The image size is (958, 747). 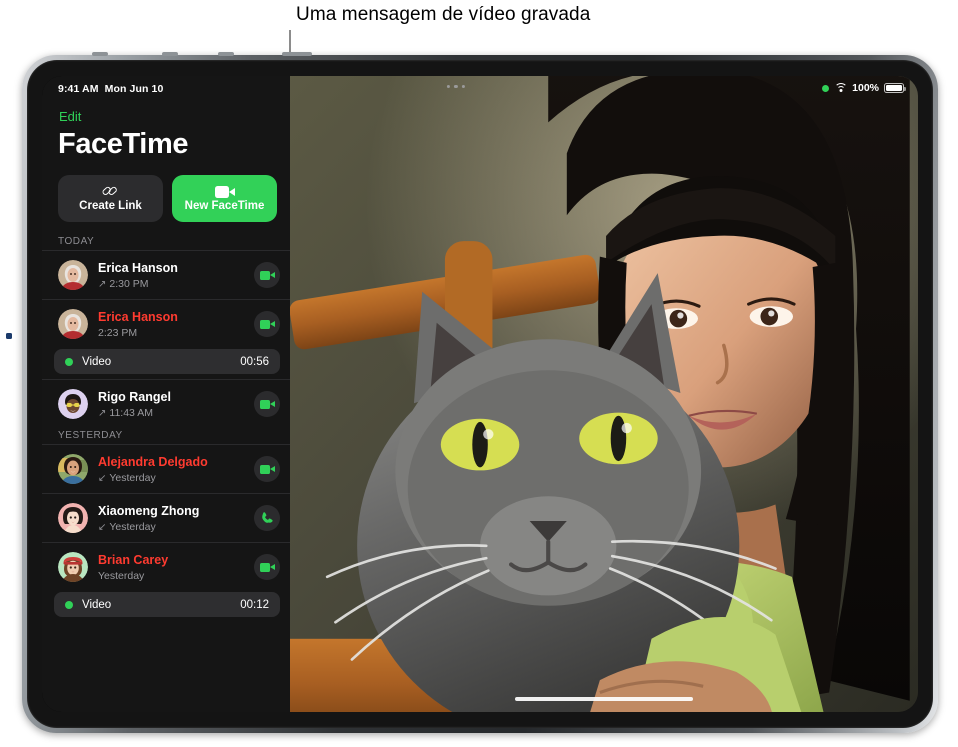 What do you see at coordinates (254, 604) in the screenshot?
I see `video-message-duration: 00:12` at bounding box center [254, 604].